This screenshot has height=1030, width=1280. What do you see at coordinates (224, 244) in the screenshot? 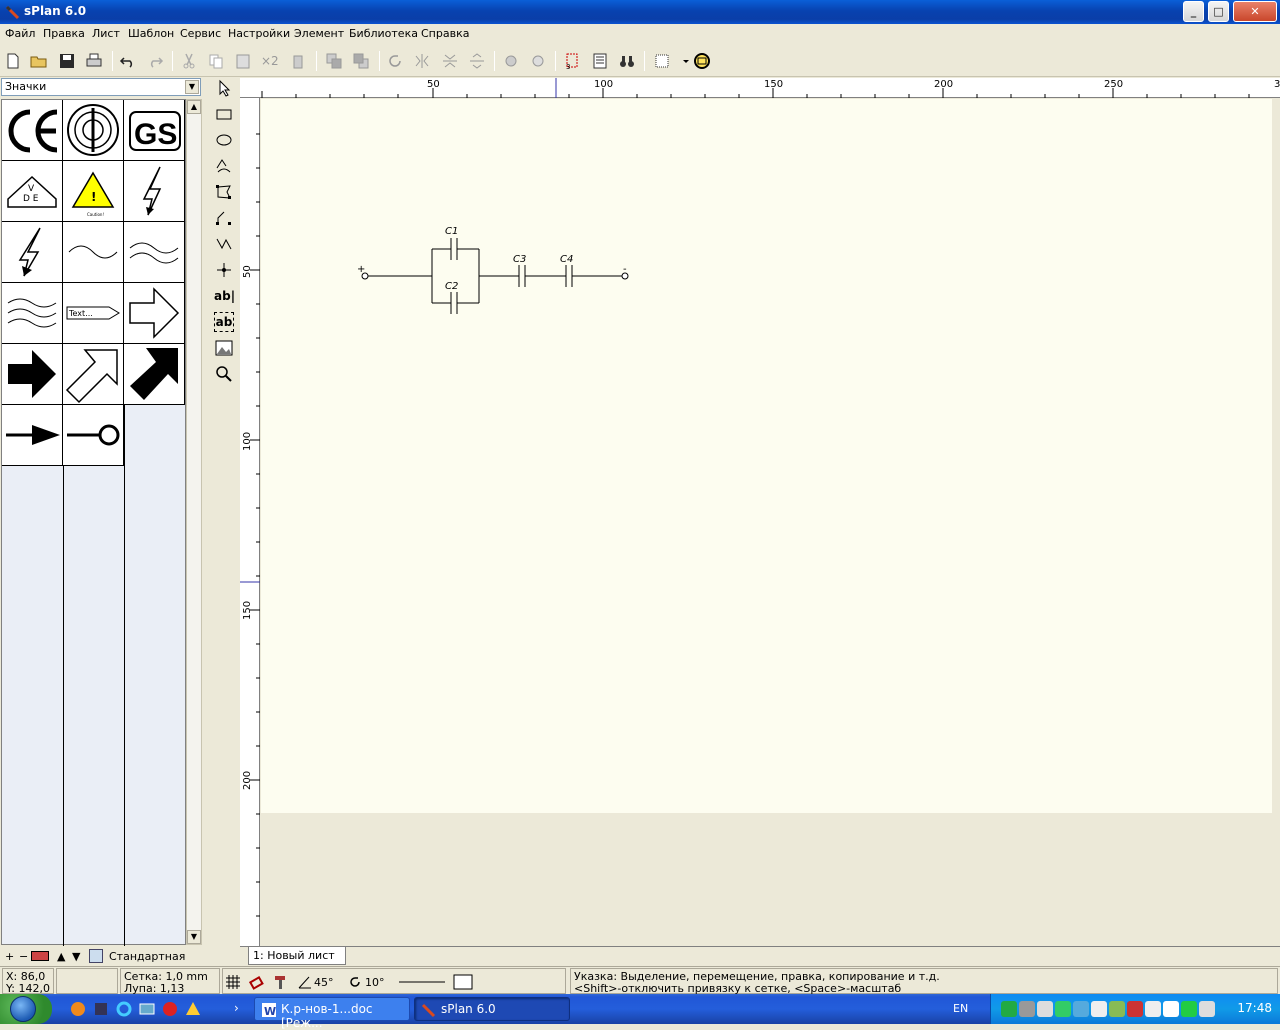
I see `polyline-tool-icon` at bounding box center [224, 244].